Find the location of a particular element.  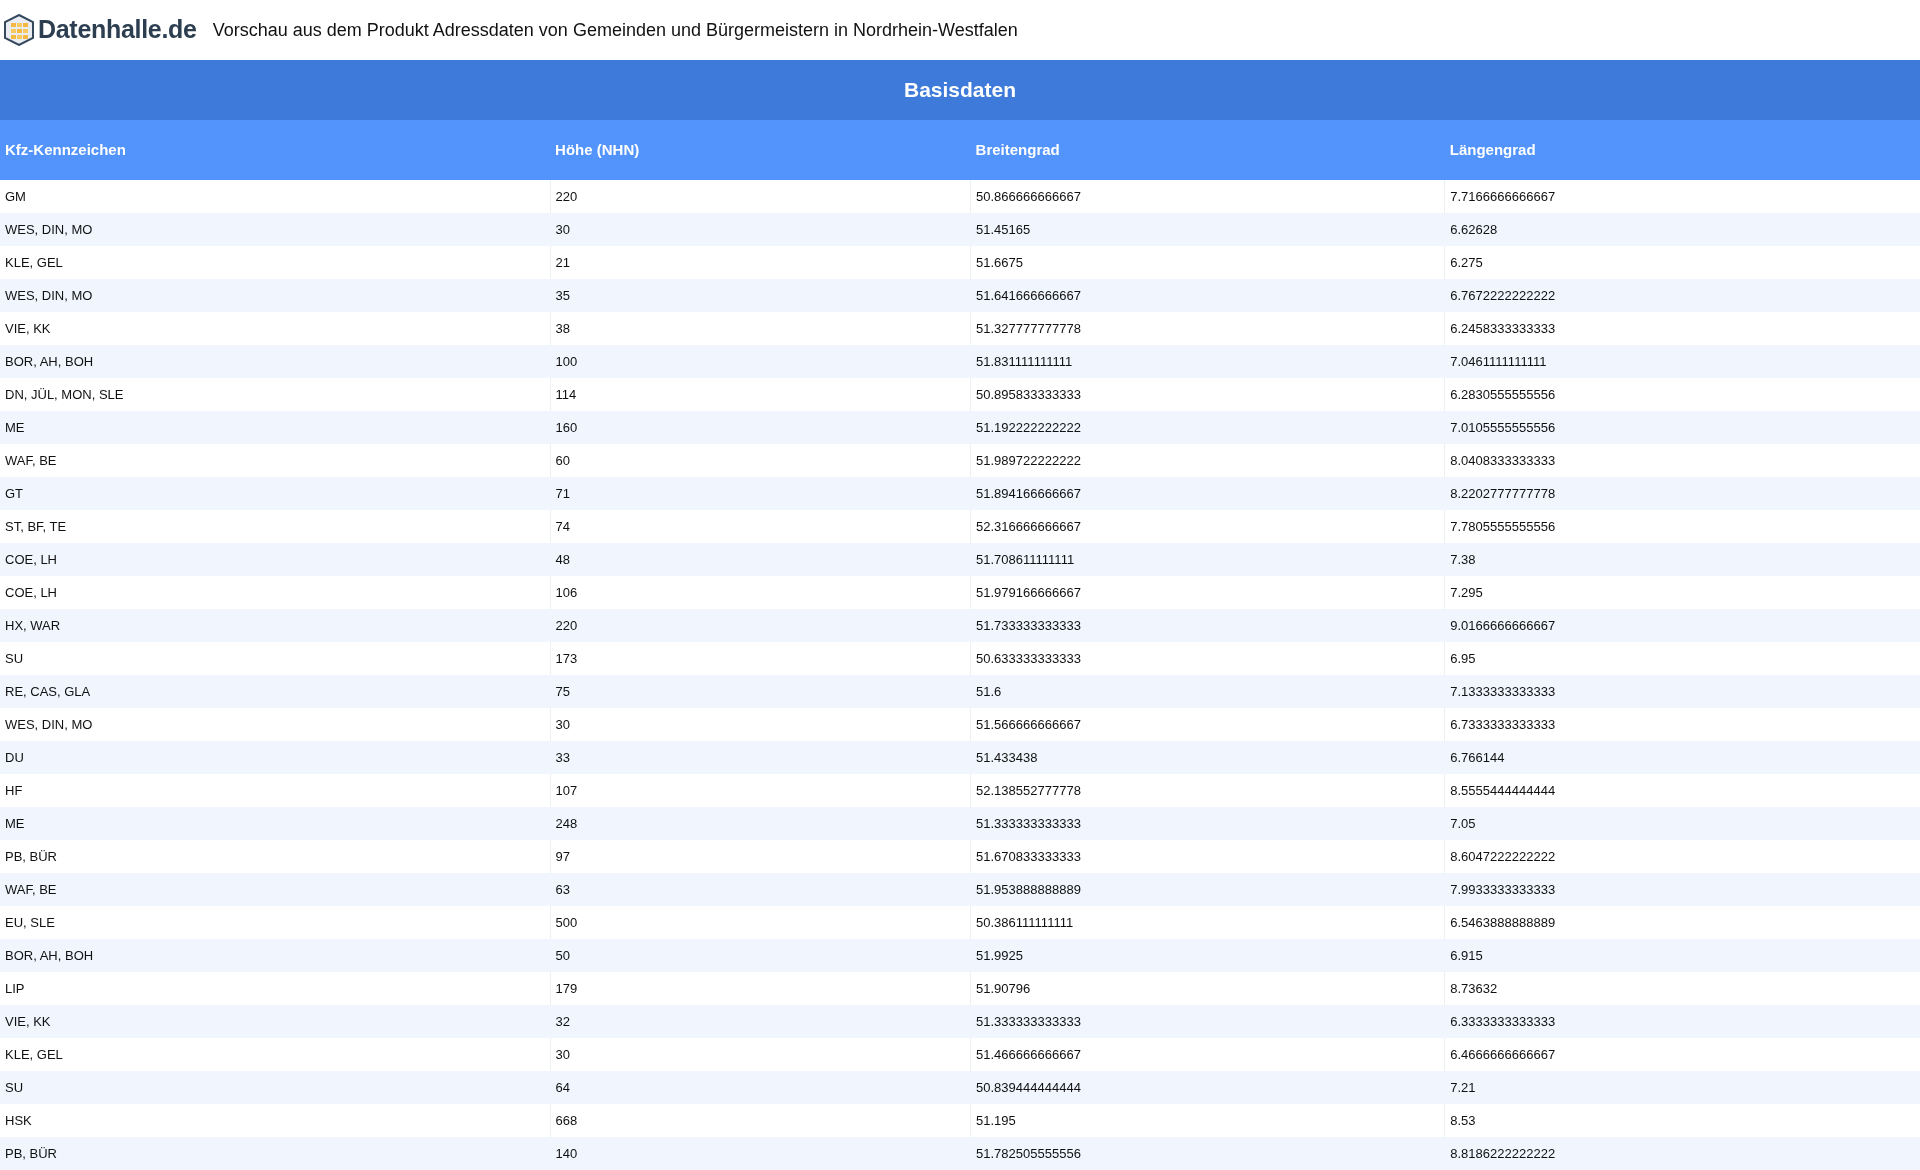

table-cell: LIP is located at coordinates (275, 988).